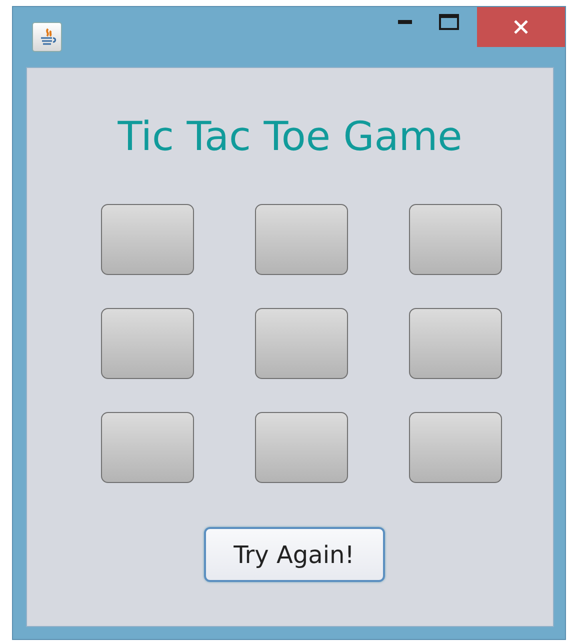 This screenshot has height=642, width=568. What do you see at coordinates (294, 554) in the screenshot?
I see `try-again-button: Try Again!` at bounding box center [294, 554].